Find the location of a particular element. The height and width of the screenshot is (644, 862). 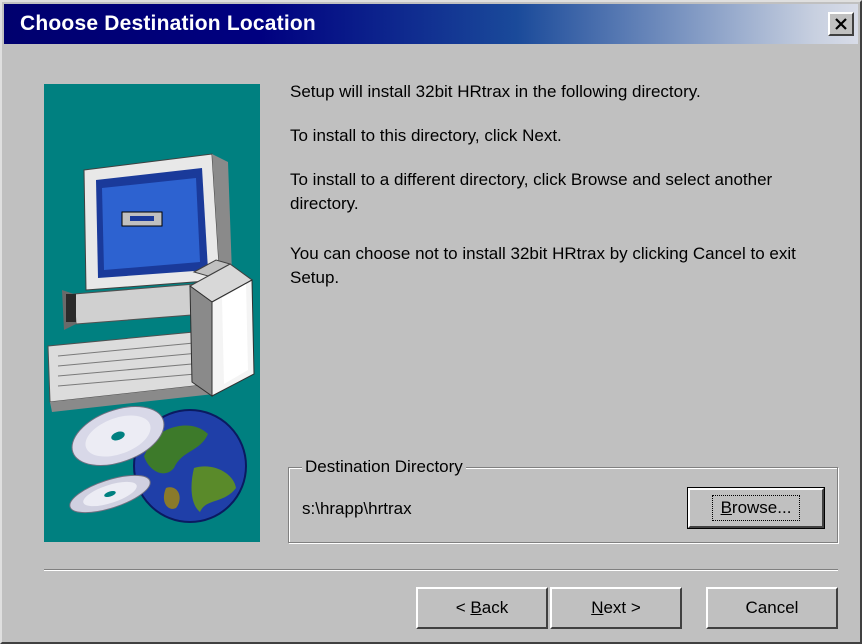

close-icon is located at coordinates (841, 24).